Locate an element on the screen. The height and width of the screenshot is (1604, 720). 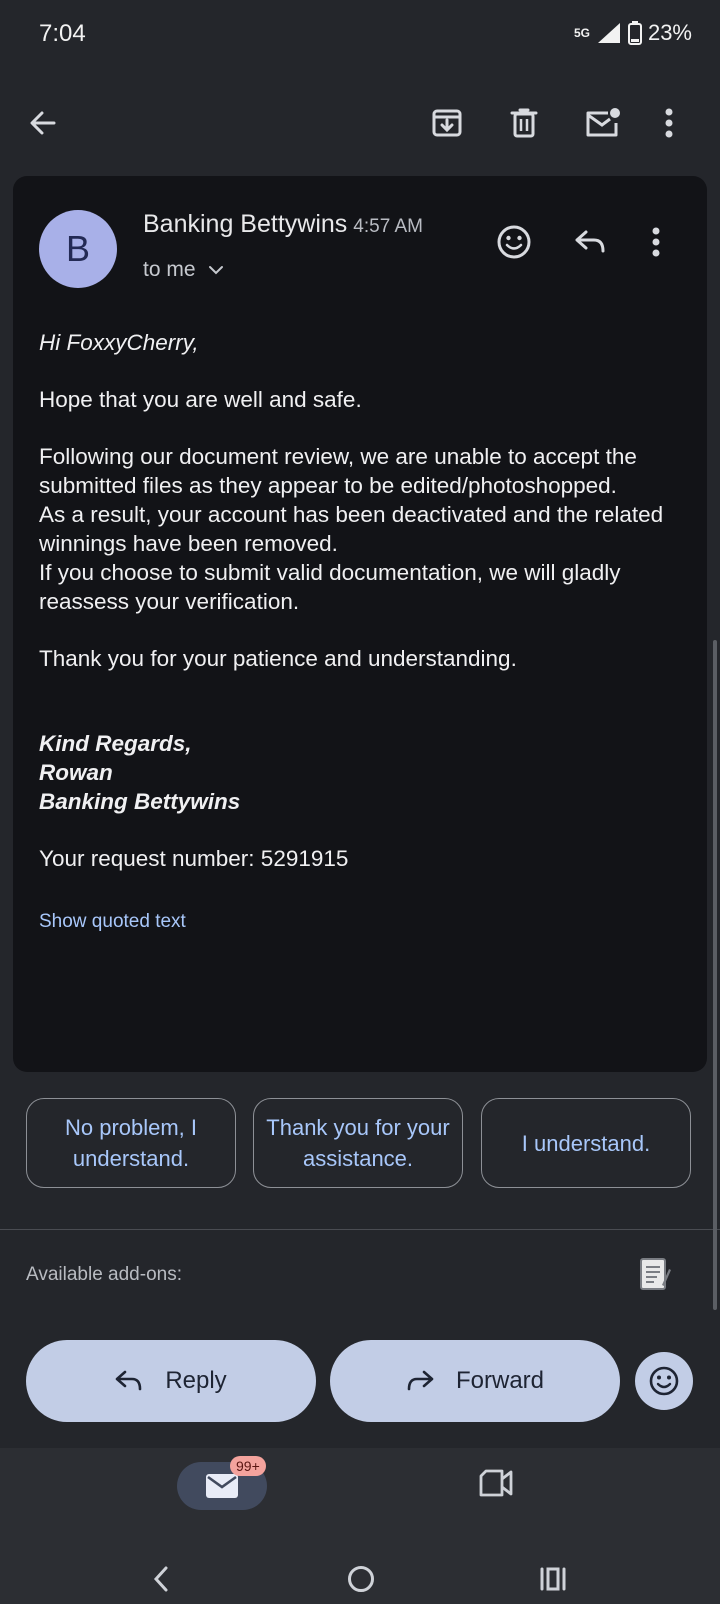
recipient-toggle: to me is located at coordinates (183, 270).